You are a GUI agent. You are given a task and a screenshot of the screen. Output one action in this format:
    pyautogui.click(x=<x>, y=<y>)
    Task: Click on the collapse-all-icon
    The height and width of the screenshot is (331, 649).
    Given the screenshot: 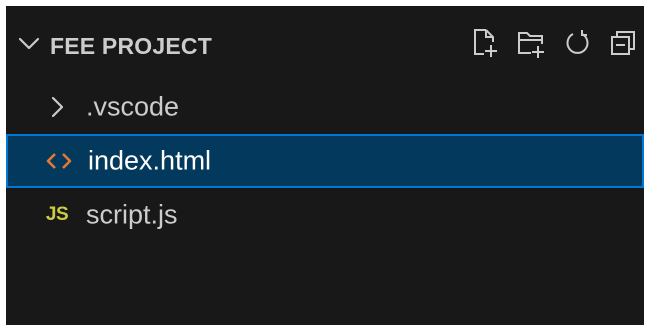 What is the action you would take?
    pyautogui.click(x=623, y=43)
    